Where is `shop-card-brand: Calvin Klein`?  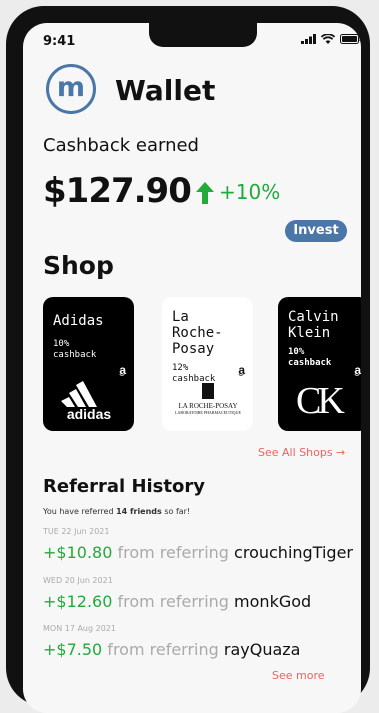 shop-card-brand: Calvin Klein is located at coordinates (313, 325).